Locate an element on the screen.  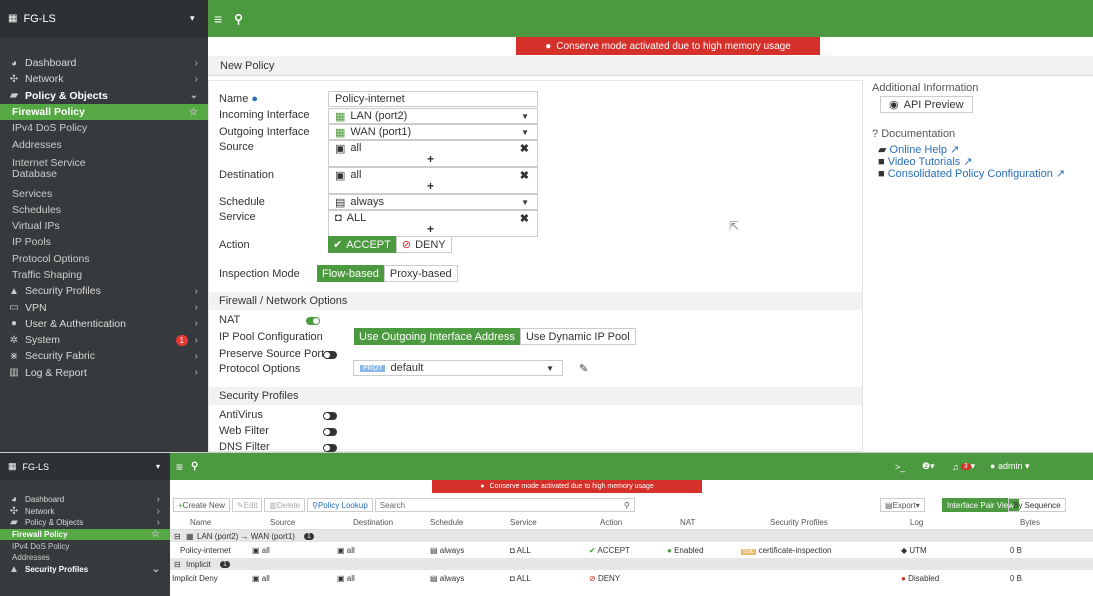
sidebar-item-vpn: ▭ VPN › is located at coordinates (104, 307).